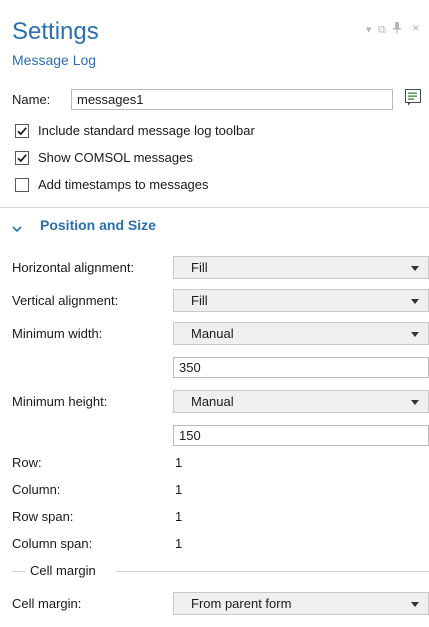  I want to click on section-header-position-and-size: Position and Size, so click(112, 225).